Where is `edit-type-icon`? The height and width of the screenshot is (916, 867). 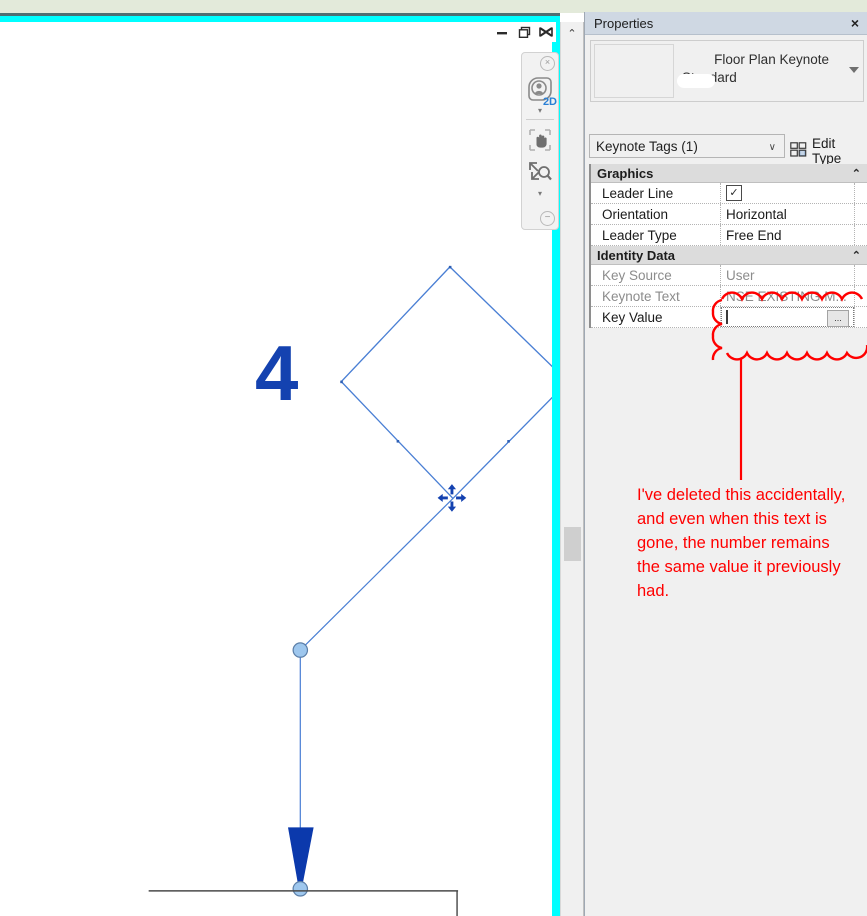
edit-type-icon is located at coordinates (798, 151).